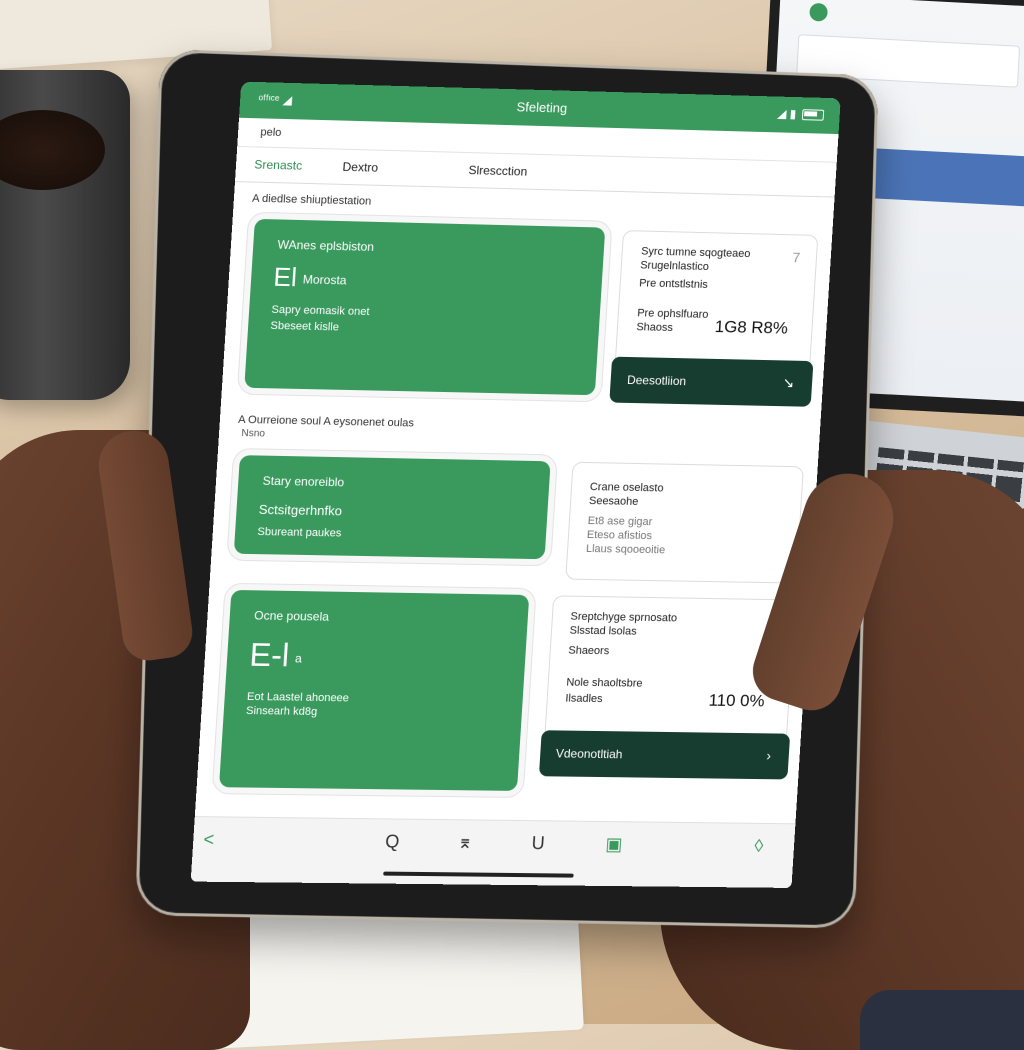 The width and height of the screenshot is (1024, 1050). What do you see at coordinates (281, 711) in the screenshot?
I see `card-line: Sinsearh kd8g` at bounding box center [281, 711].